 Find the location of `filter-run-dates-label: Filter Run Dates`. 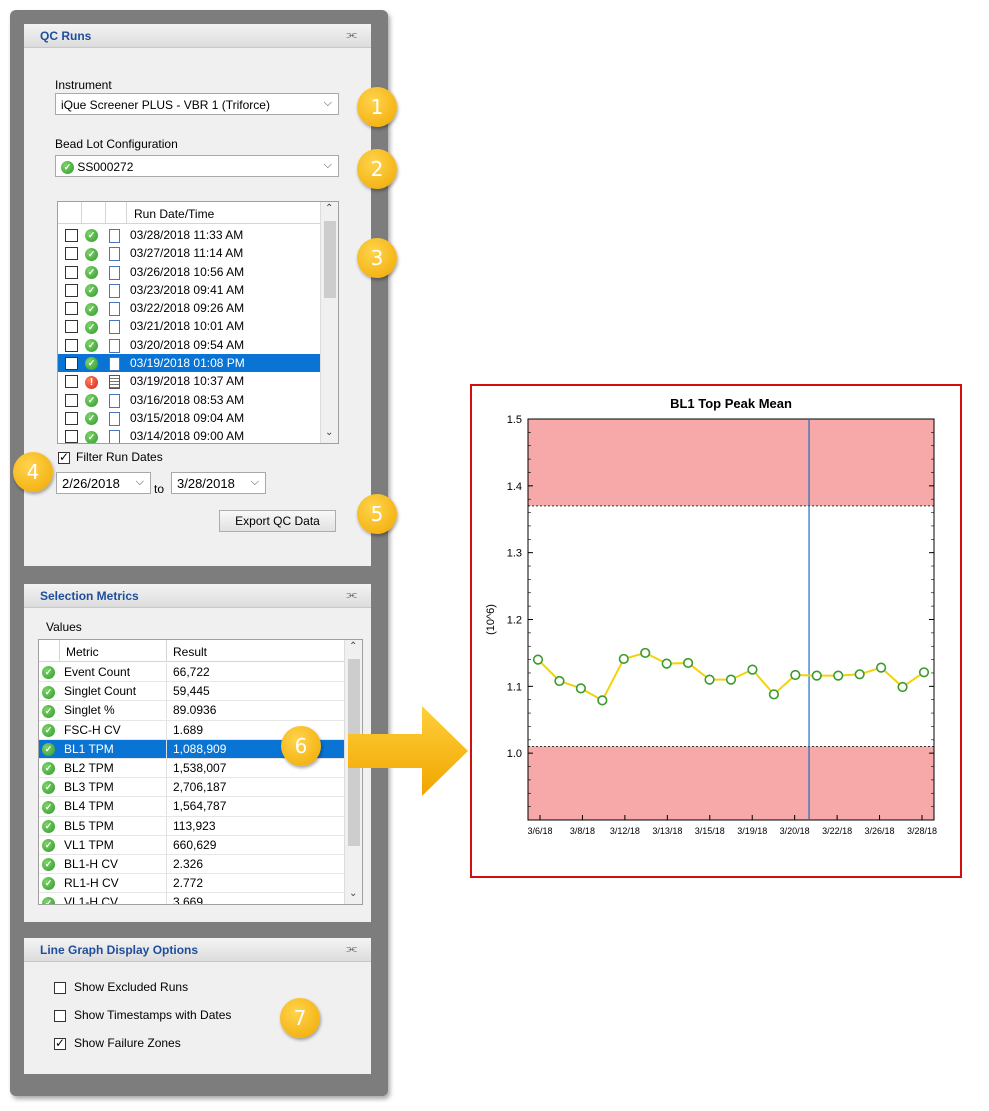

filter-run-dates-label: Filter Run Dates is located at coordinates (119, 457).